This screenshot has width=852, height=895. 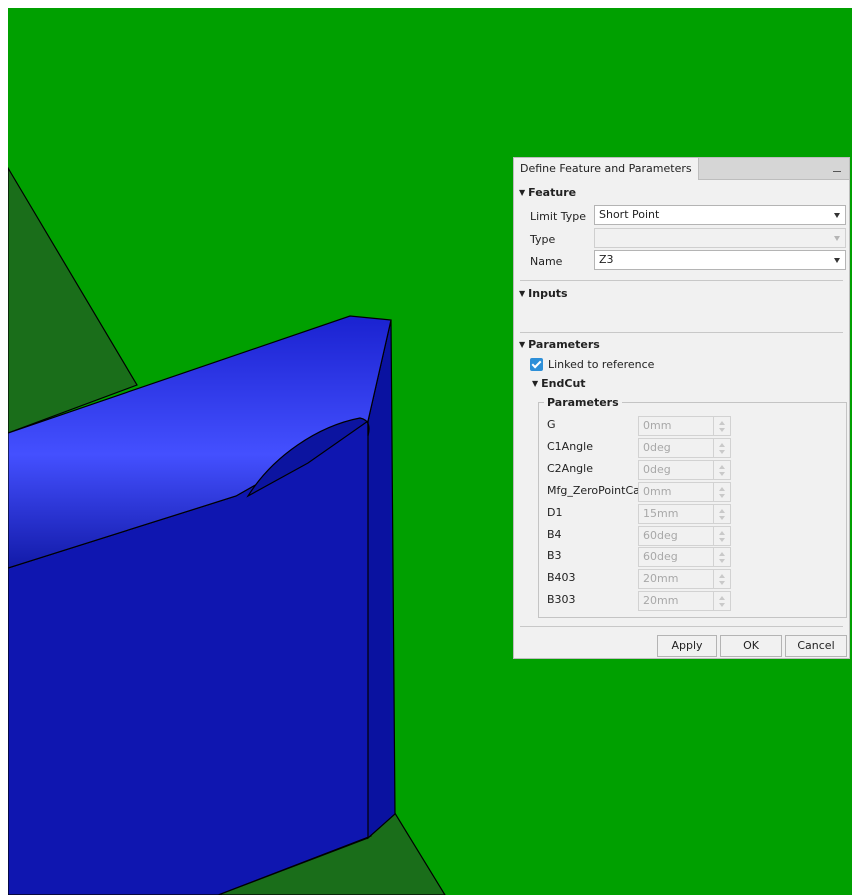 What do you see at coordinates (554, 556) in the screenshot?
I see `param-name: B3` at bounding box center [554, 556].